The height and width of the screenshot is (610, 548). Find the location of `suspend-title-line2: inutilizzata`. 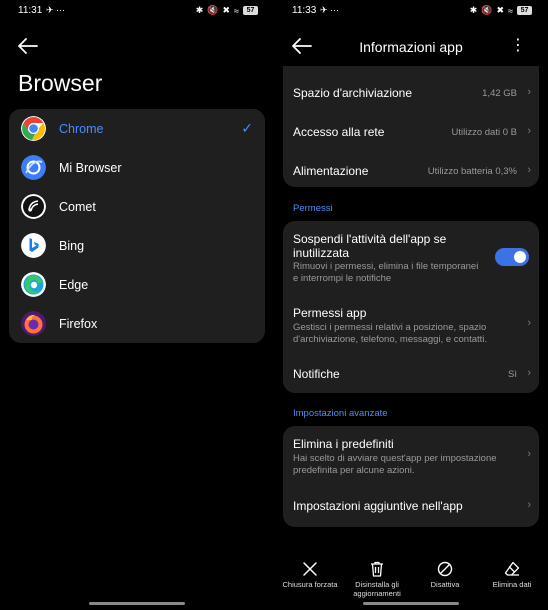

suspend-title-line2: inutilizzata is located at coordinates (321, 253).